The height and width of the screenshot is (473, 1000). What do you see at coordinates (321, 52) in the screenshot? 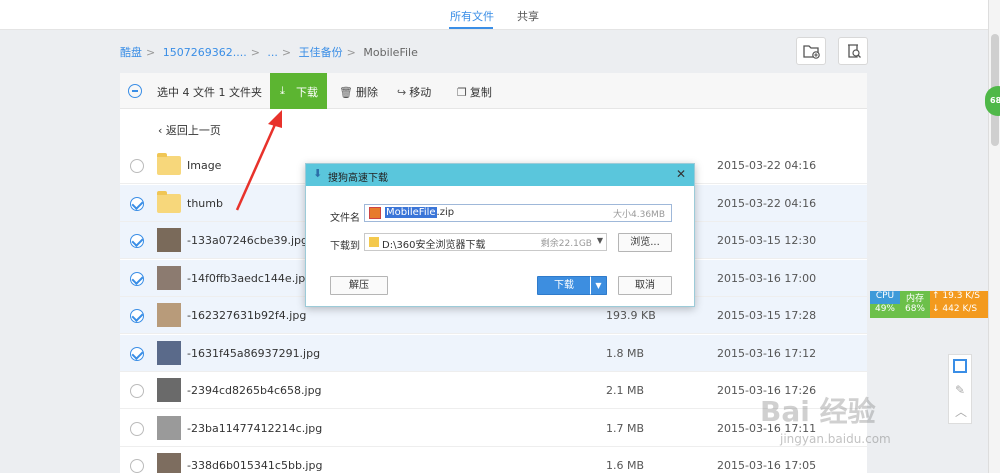
I see `breadcrumb-backup: 王佳备份` at bounding box center [321, 52].